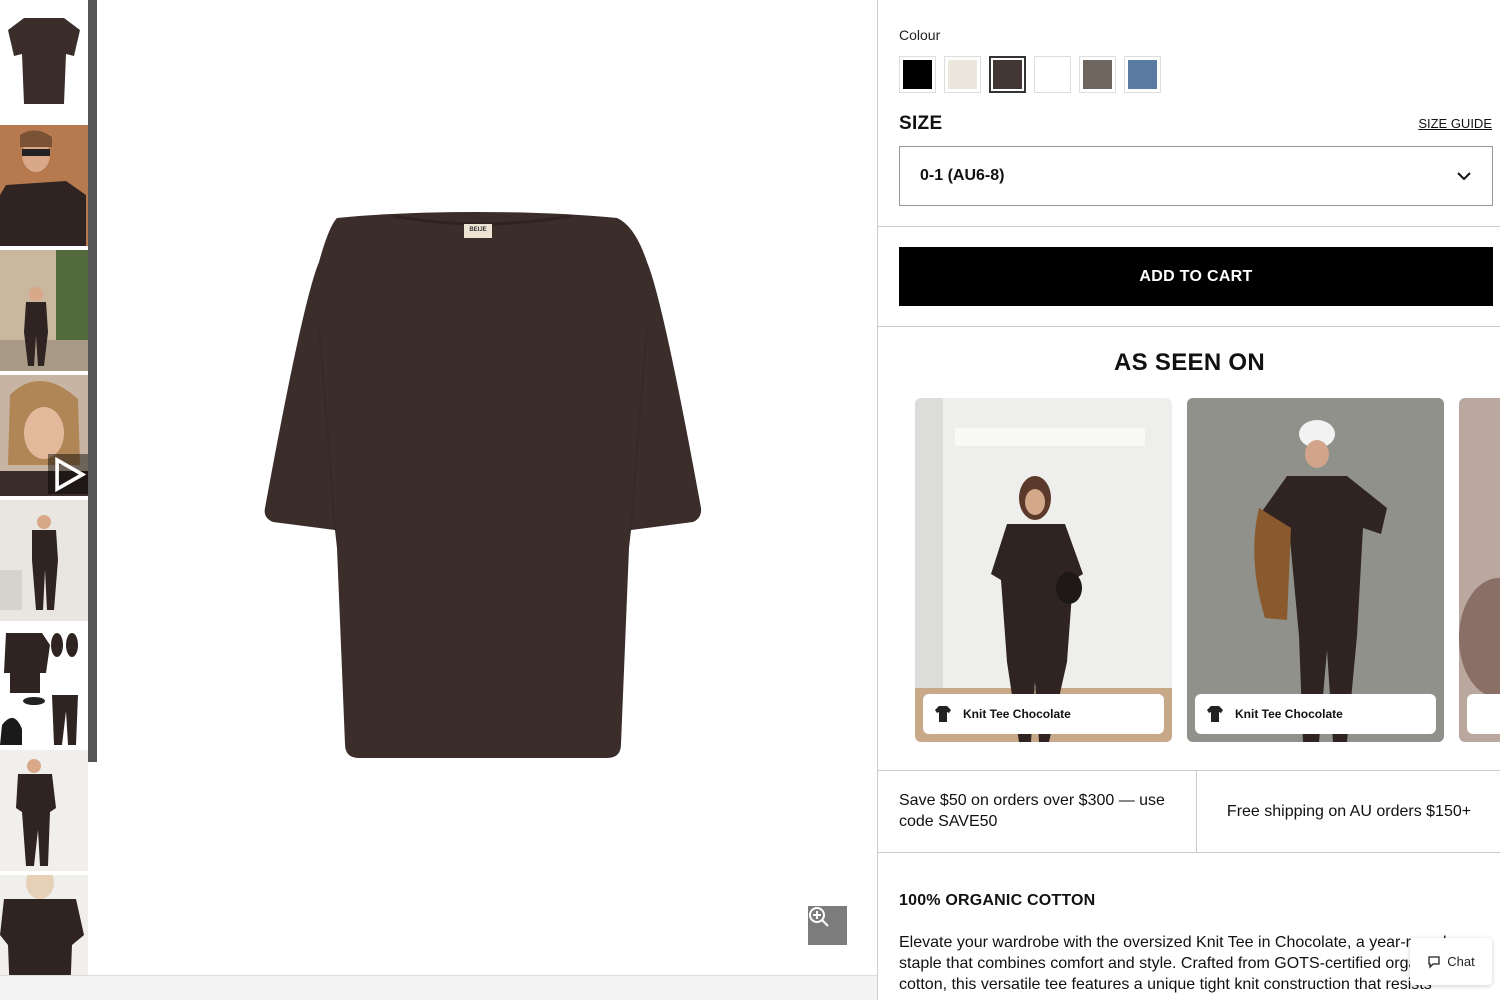 The image size is (1500, 1000). What do you see at coordinates (1030, 74) in the screenshot?
I see `colour-swatches` at bounding box center [1030, 74].